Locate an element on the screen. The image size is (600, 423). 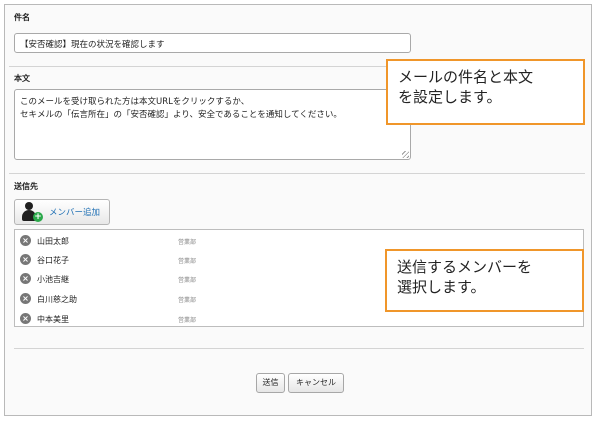
member-name: 白川慈之助 is located at coordinates (57, 299).